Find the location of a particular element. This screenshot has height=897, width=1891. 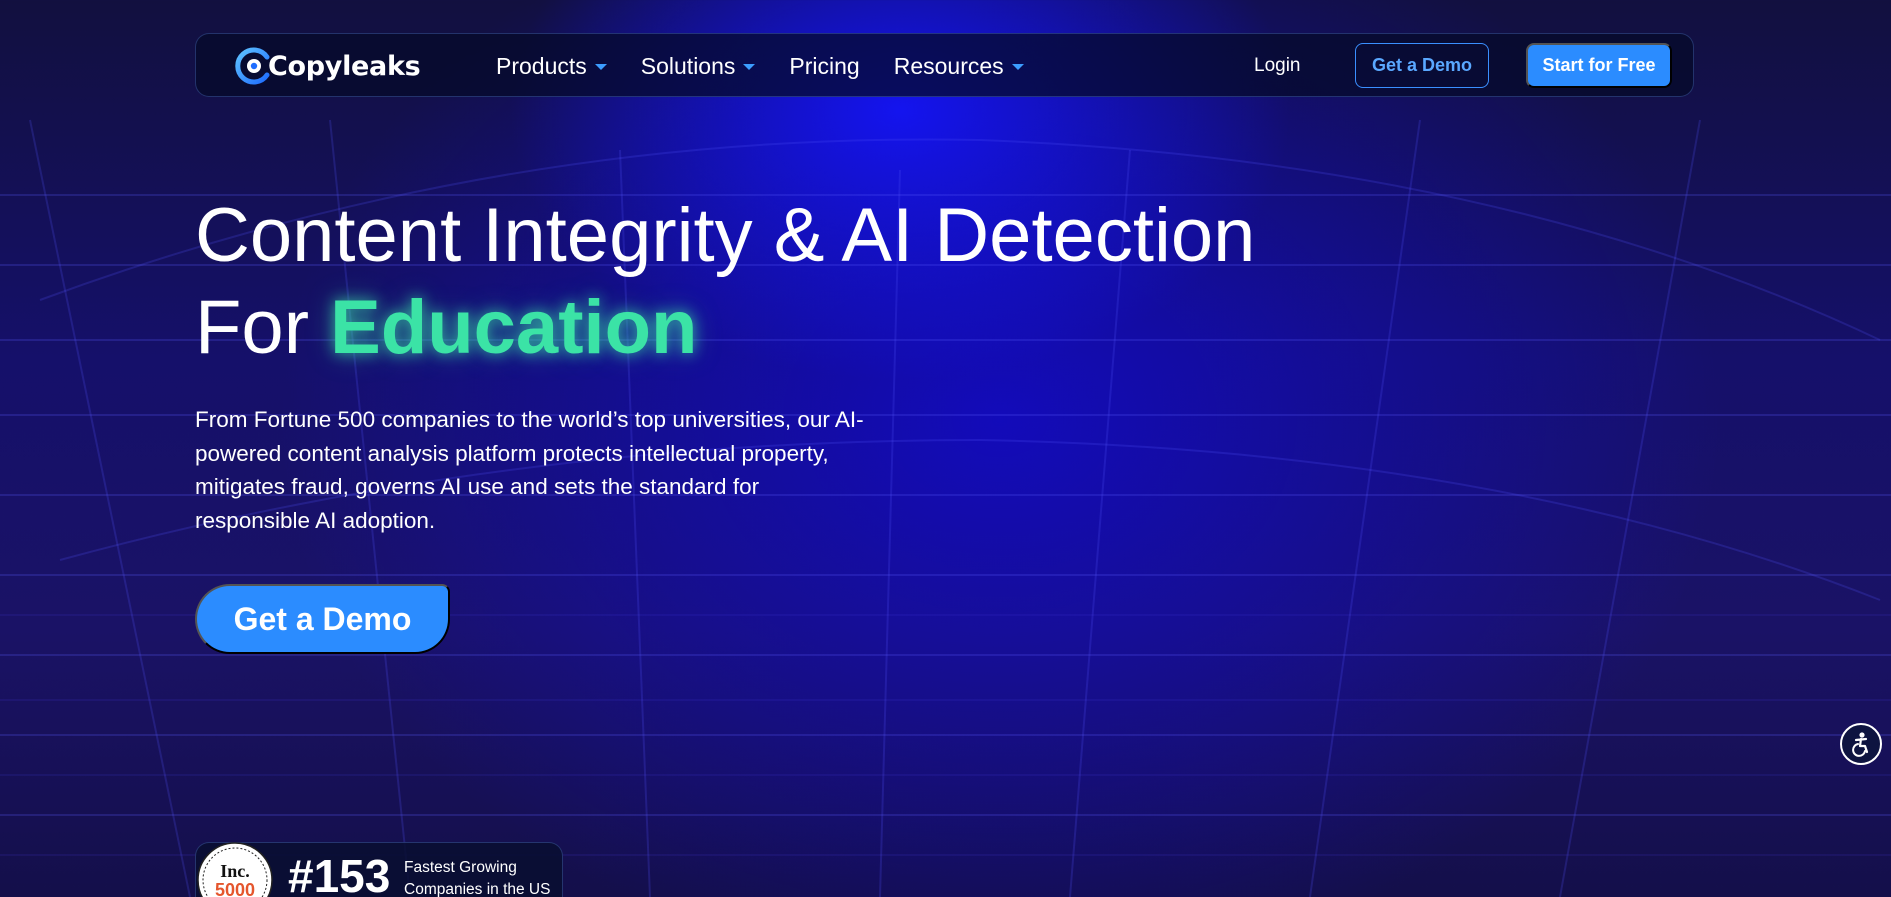

accessibility-icon is located at coordinates (1860, 744).